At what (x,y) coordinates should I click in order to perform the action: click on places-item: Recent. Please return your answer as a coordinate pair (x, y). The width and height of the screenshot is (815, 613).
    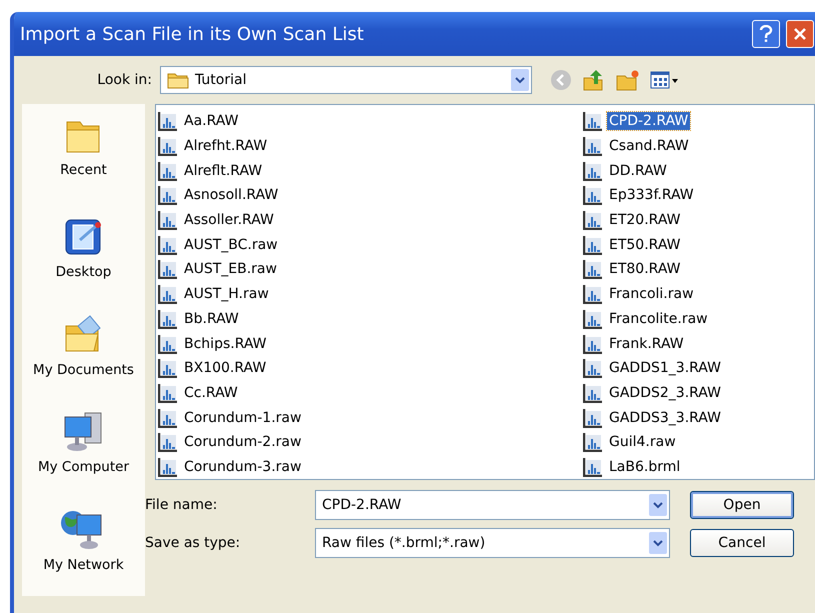
    Looking at the image, I should click on (83, 170).